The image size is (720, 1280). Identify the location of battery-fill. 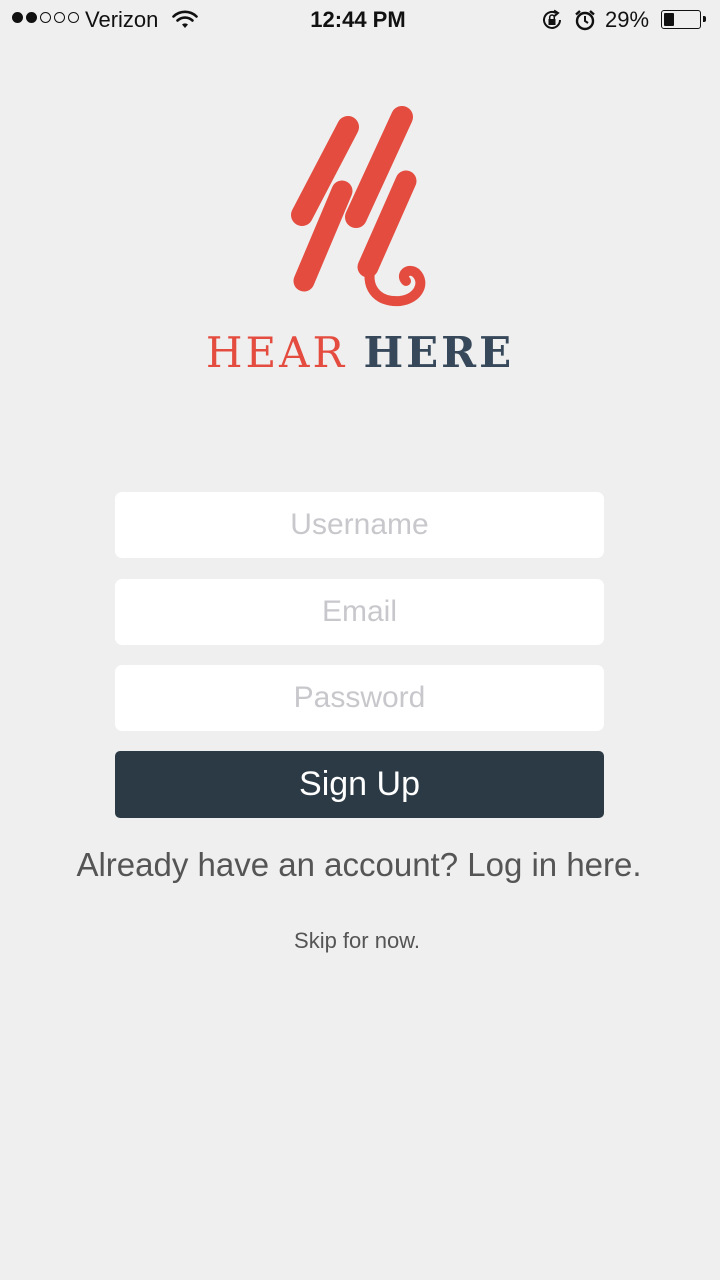
(669, 19).